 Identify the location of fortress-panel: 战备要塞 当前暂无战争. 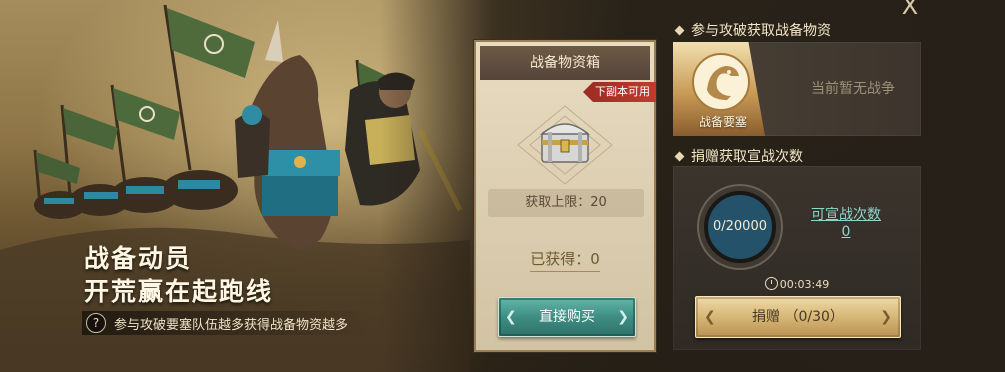
(797, 89).